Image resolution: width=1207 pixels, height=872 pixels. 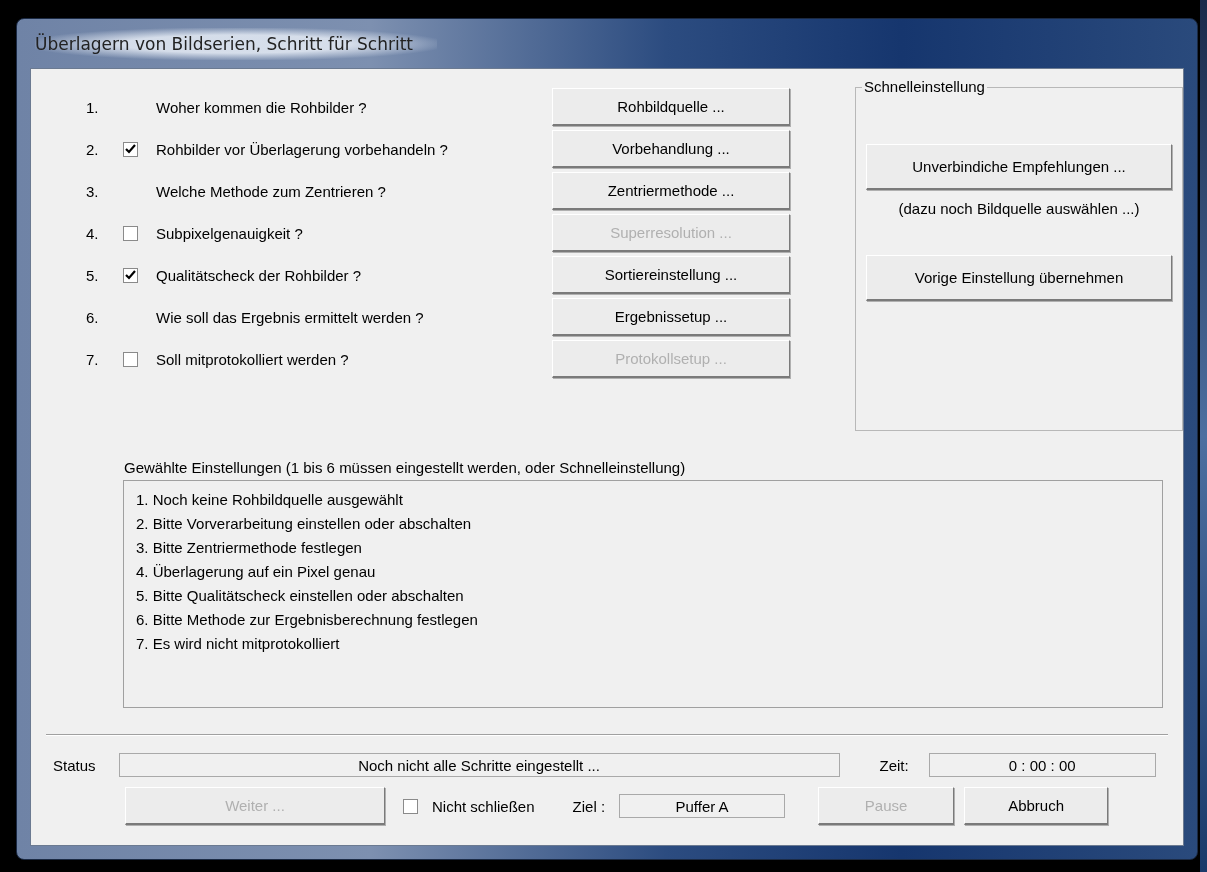 I want to click on step-number: 7., so click(x=93, y=359).